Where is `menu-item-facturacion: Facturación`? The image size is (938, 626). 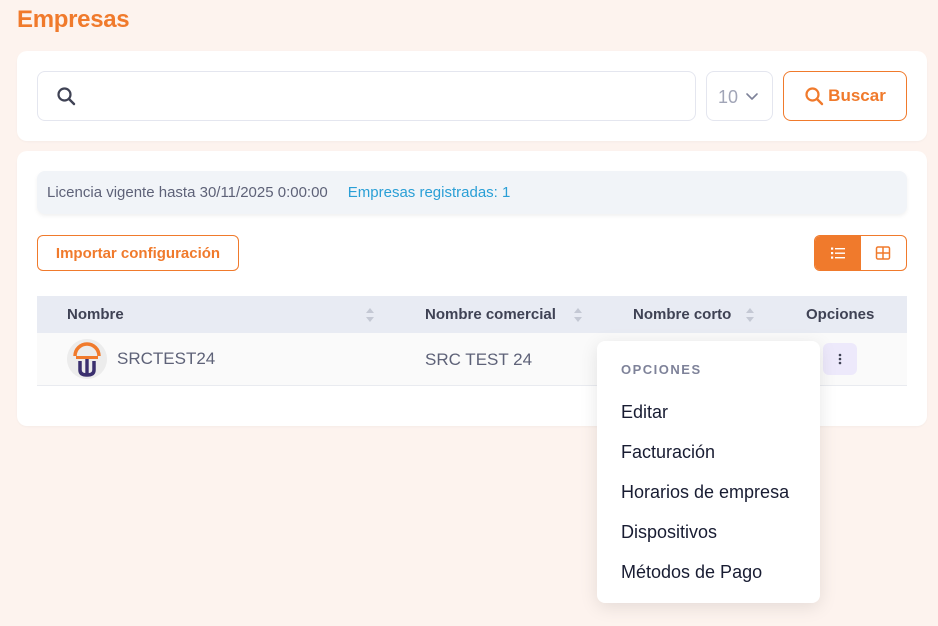
menu-item-facturacion: Facturación is located at coordinates (668, 452).